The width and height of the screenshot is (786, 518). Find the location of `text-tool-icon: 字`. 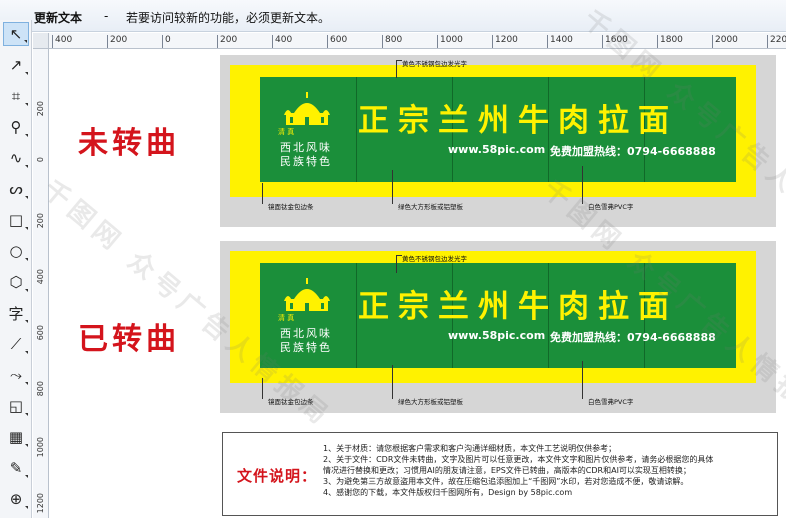

text-tool-icon: 字 is located at coordinates (16, 313).